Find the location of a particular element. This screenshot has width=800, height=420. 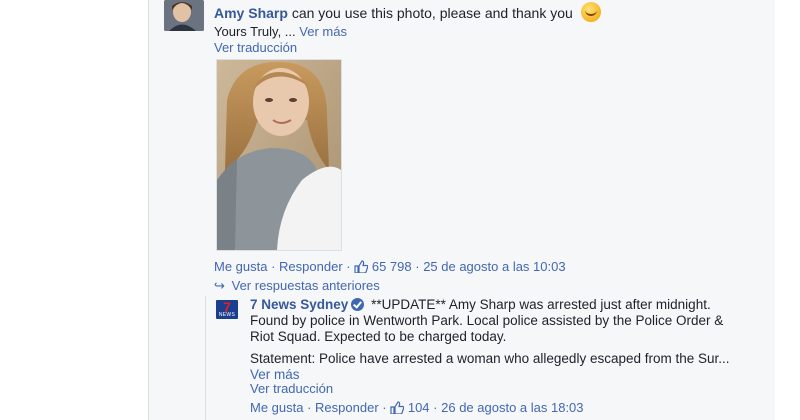

amy-sharp-avatar is located at coordinates (184, 15).